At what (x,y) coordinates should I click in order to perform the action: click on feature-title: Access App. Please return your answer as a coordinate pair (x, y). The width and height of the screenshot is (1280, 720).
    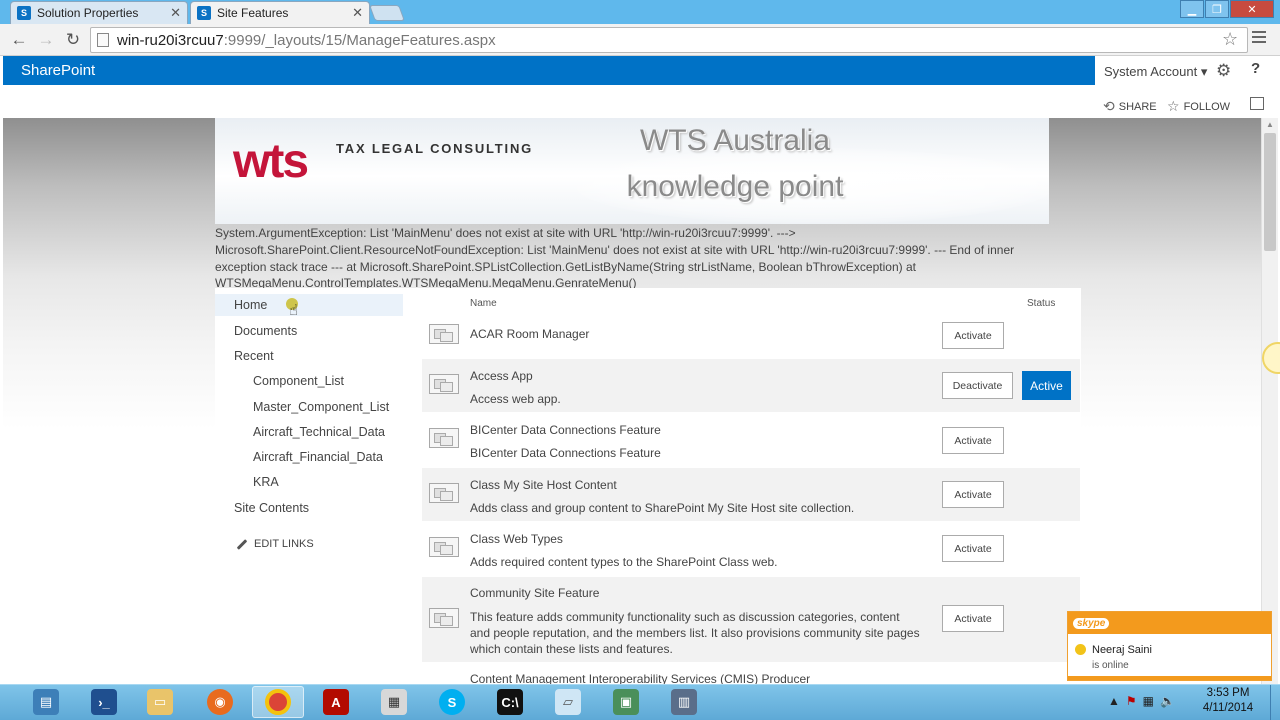
    Looking at the image, I should click on (501, 376).